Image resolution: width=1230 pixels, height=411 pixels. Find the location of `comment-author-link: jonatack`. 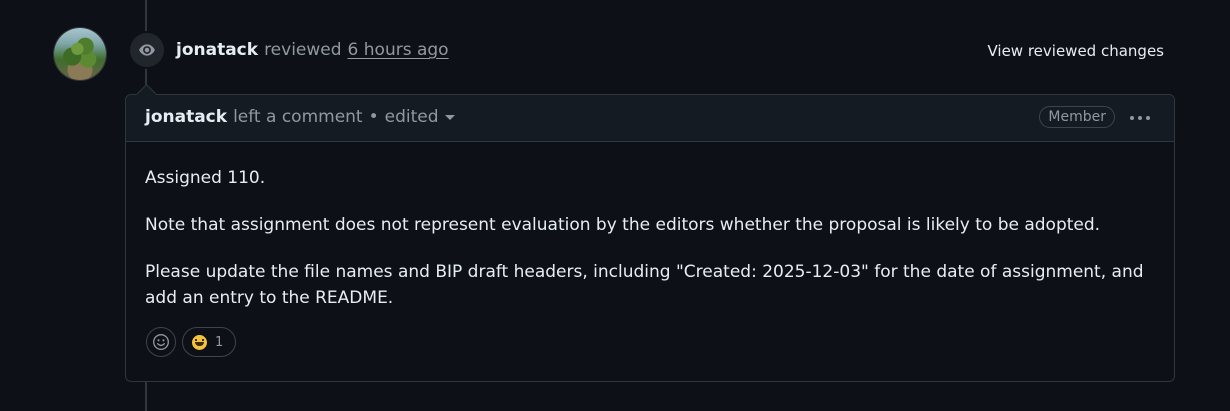

comment-author-link: jonatack is located at coordinates (186, 117).